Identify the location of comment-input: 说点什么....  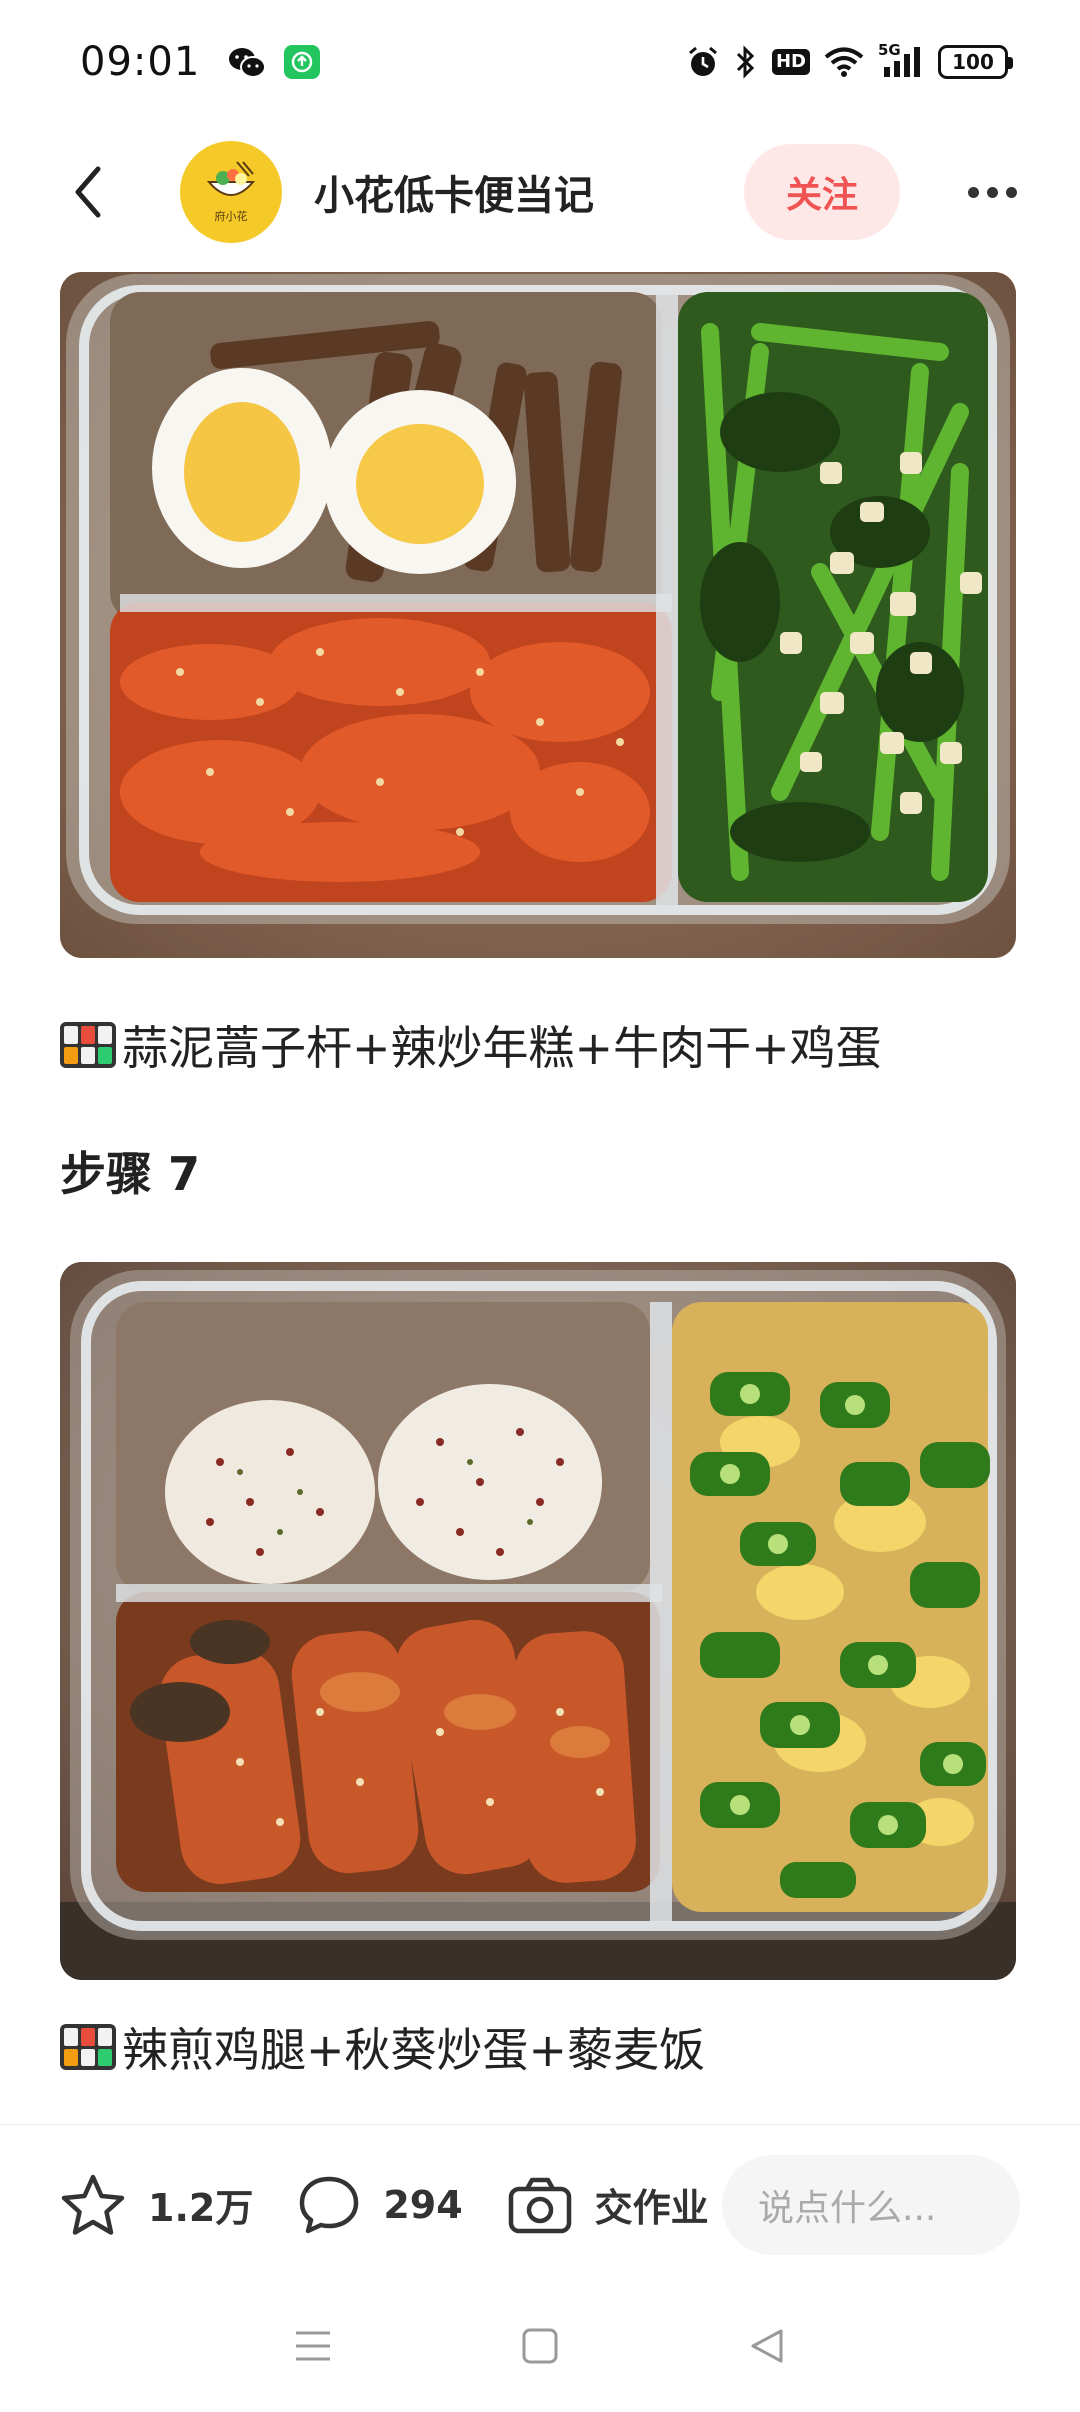
(871, 2204).